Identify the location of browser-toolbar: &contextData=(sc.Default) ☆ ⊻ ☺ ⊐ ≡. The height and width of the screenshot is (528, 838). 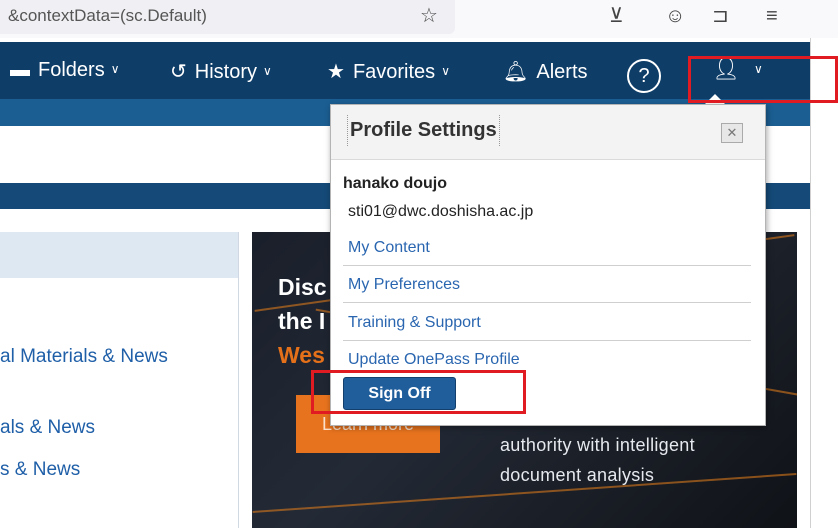
(419, 19).